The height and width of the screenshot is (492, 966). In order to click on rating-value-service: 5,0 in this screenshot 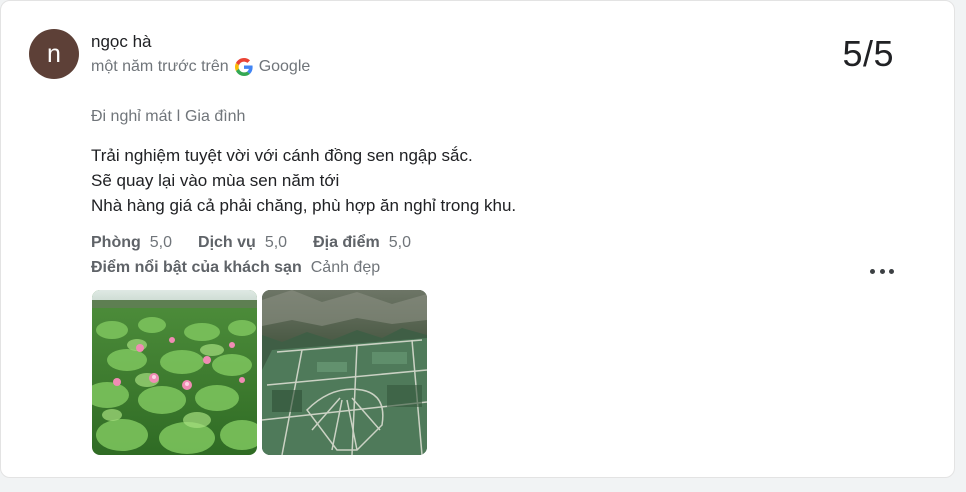, I will do `click(276, 242)`.